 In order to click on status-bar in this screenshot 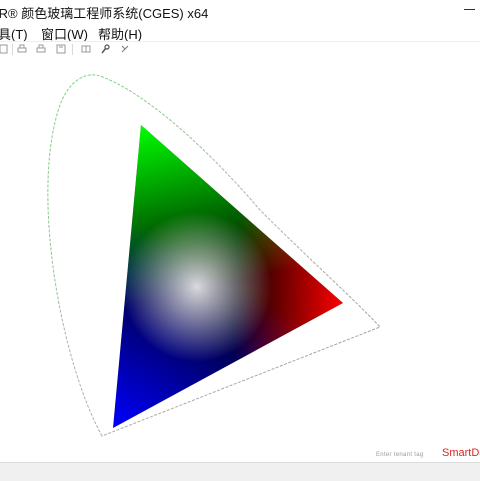, I will do `click(240, 471)`.